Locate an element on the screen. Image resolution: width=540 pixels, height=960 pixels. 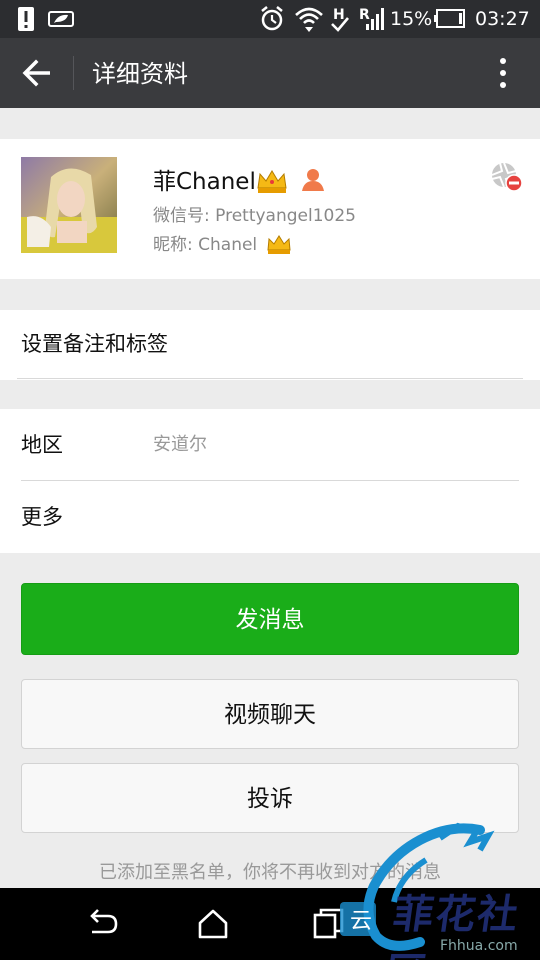
alarm-icon is located at coordinates (272, 18).